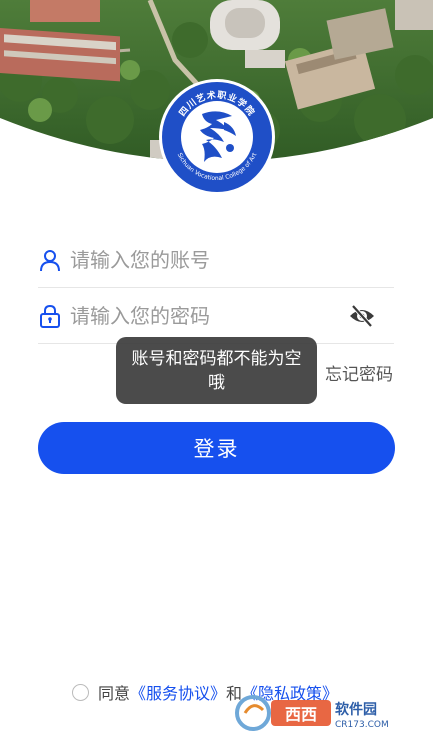 The width and height of the screenshot is (433, 741). Describe the element at coordinates (325, 713) in the screenshot. I see `watermark-logo: 西西 软件园 CR173.COM` at that location.